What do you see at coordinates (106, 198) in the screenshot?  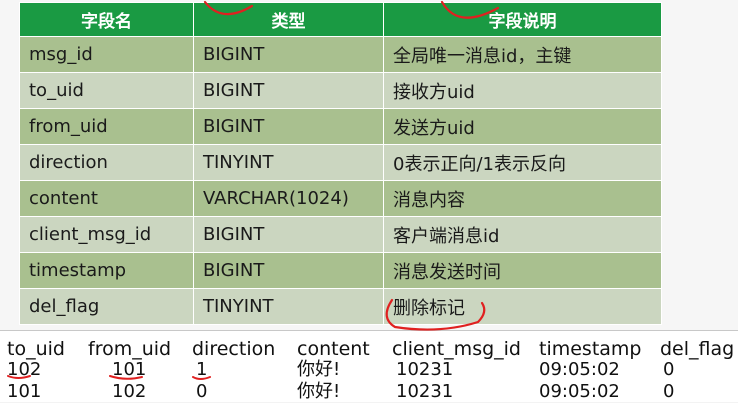 I see `field-name: content` at bounding box center [106, 198].